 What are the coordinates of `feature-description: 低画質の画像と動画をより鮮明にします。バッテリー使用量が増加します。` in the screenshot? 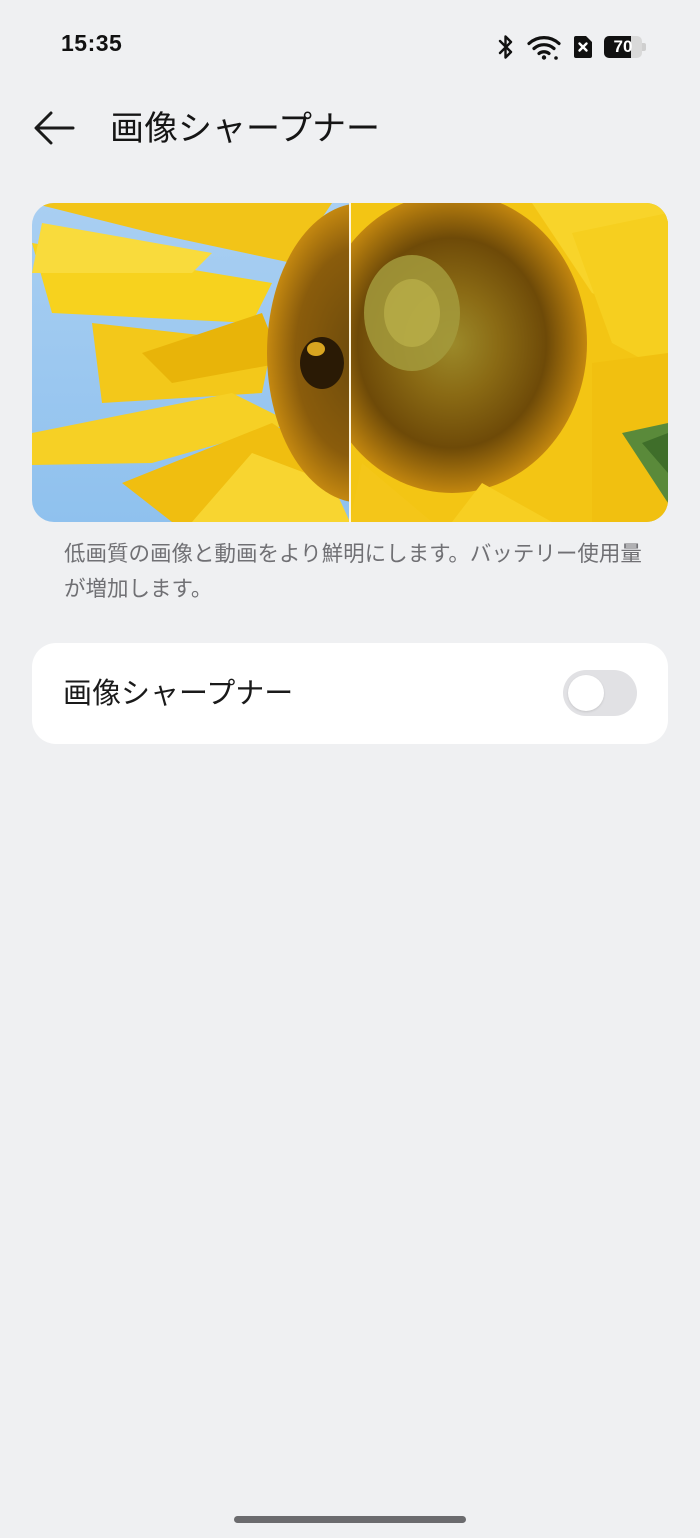 It's located at (353, 572).